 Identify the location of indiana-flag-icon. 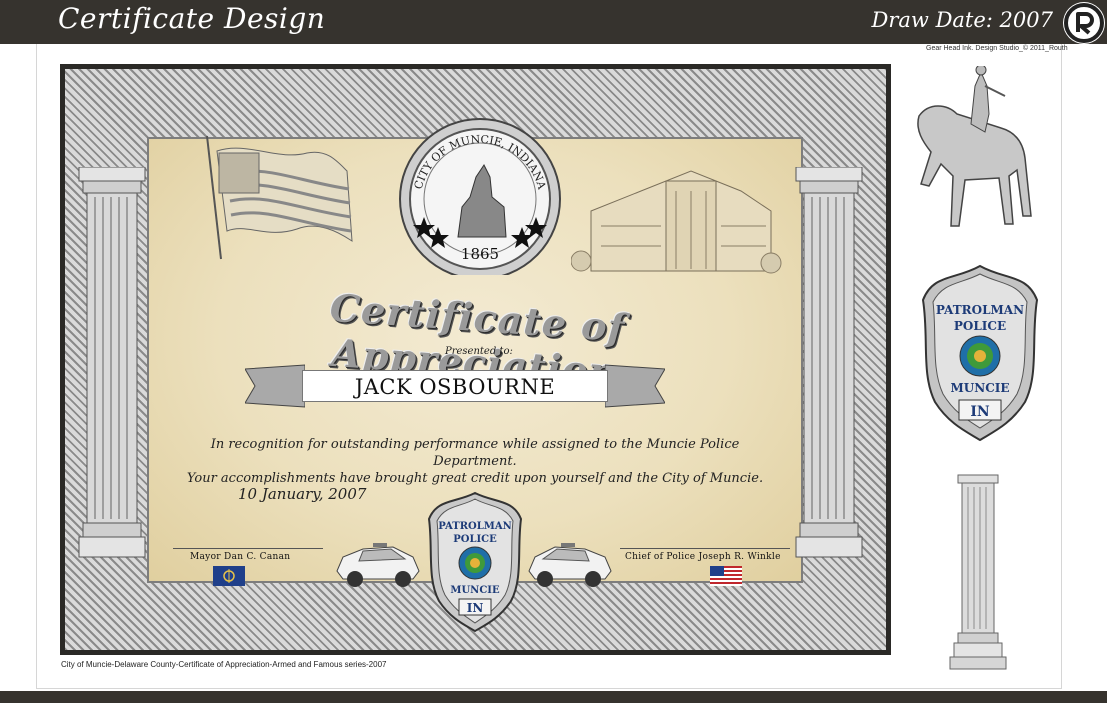
(229, 576).